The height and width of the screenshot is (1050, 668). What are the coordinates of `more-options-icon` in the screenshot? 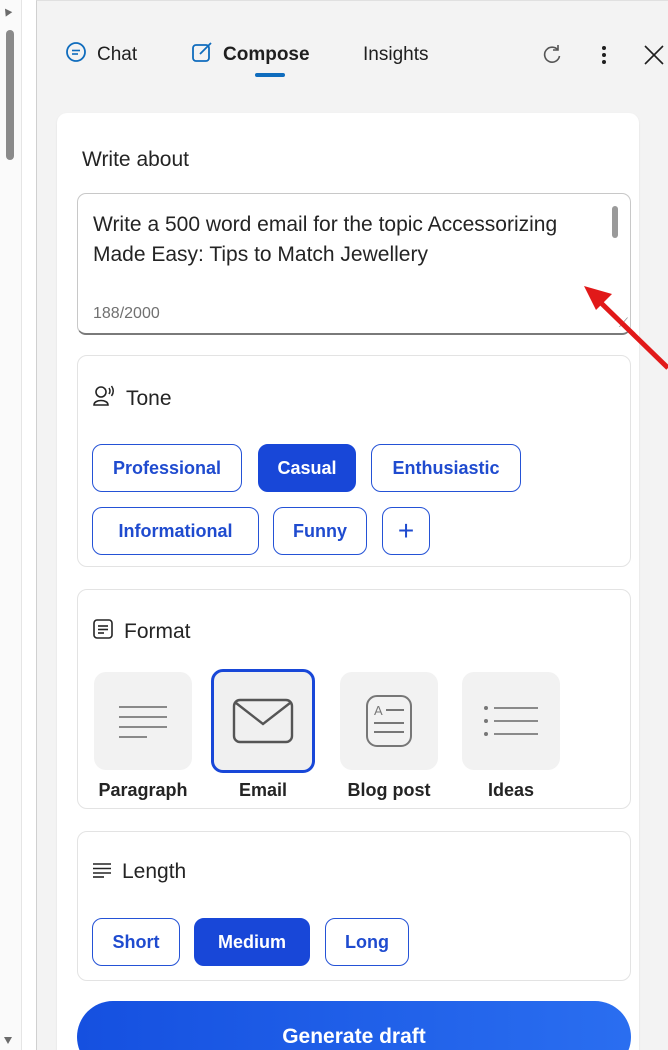 It's located at (604, 55).